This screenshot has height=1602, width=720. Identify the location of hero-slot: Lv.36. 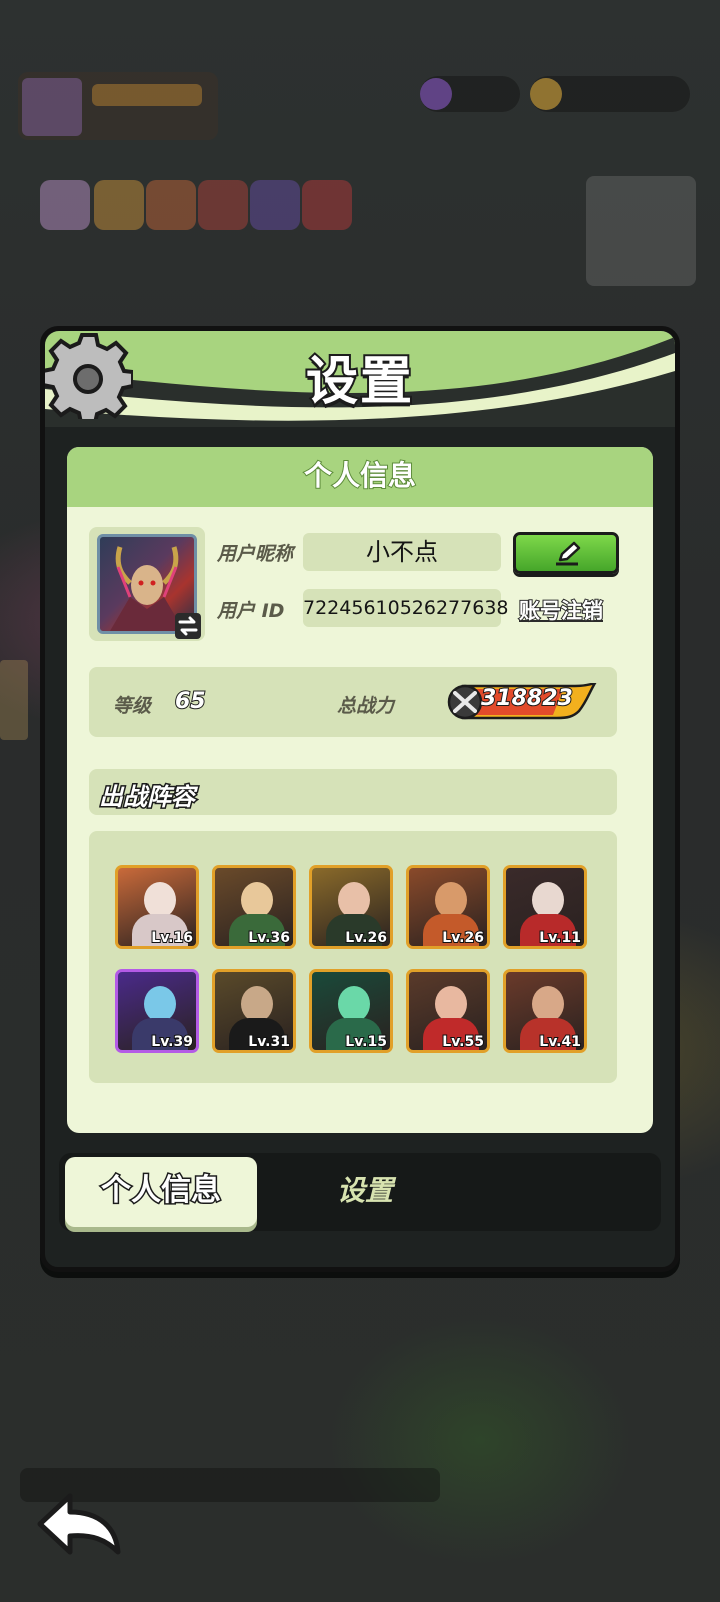
(254, 907).